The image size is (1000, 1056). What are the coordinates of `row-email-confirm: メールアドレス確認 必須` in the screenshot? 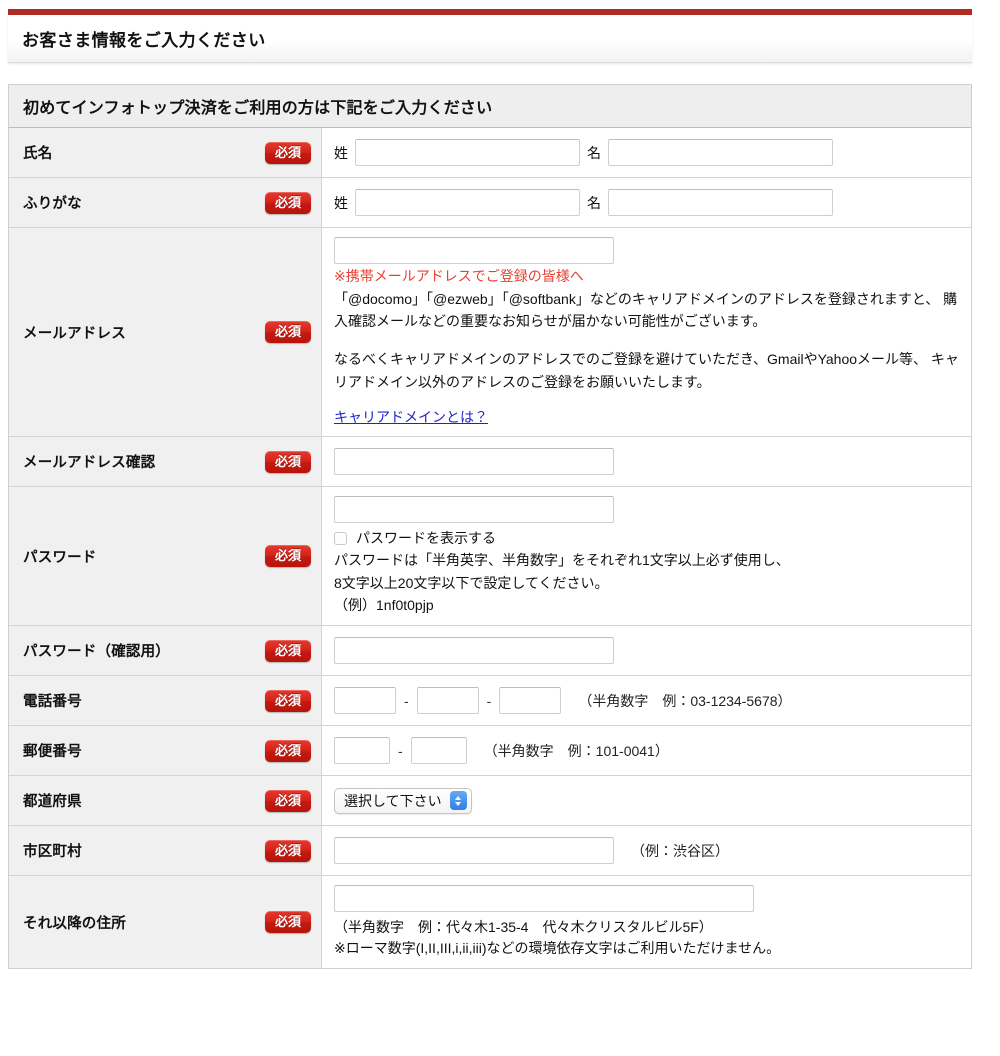 It's located at (490, 462).